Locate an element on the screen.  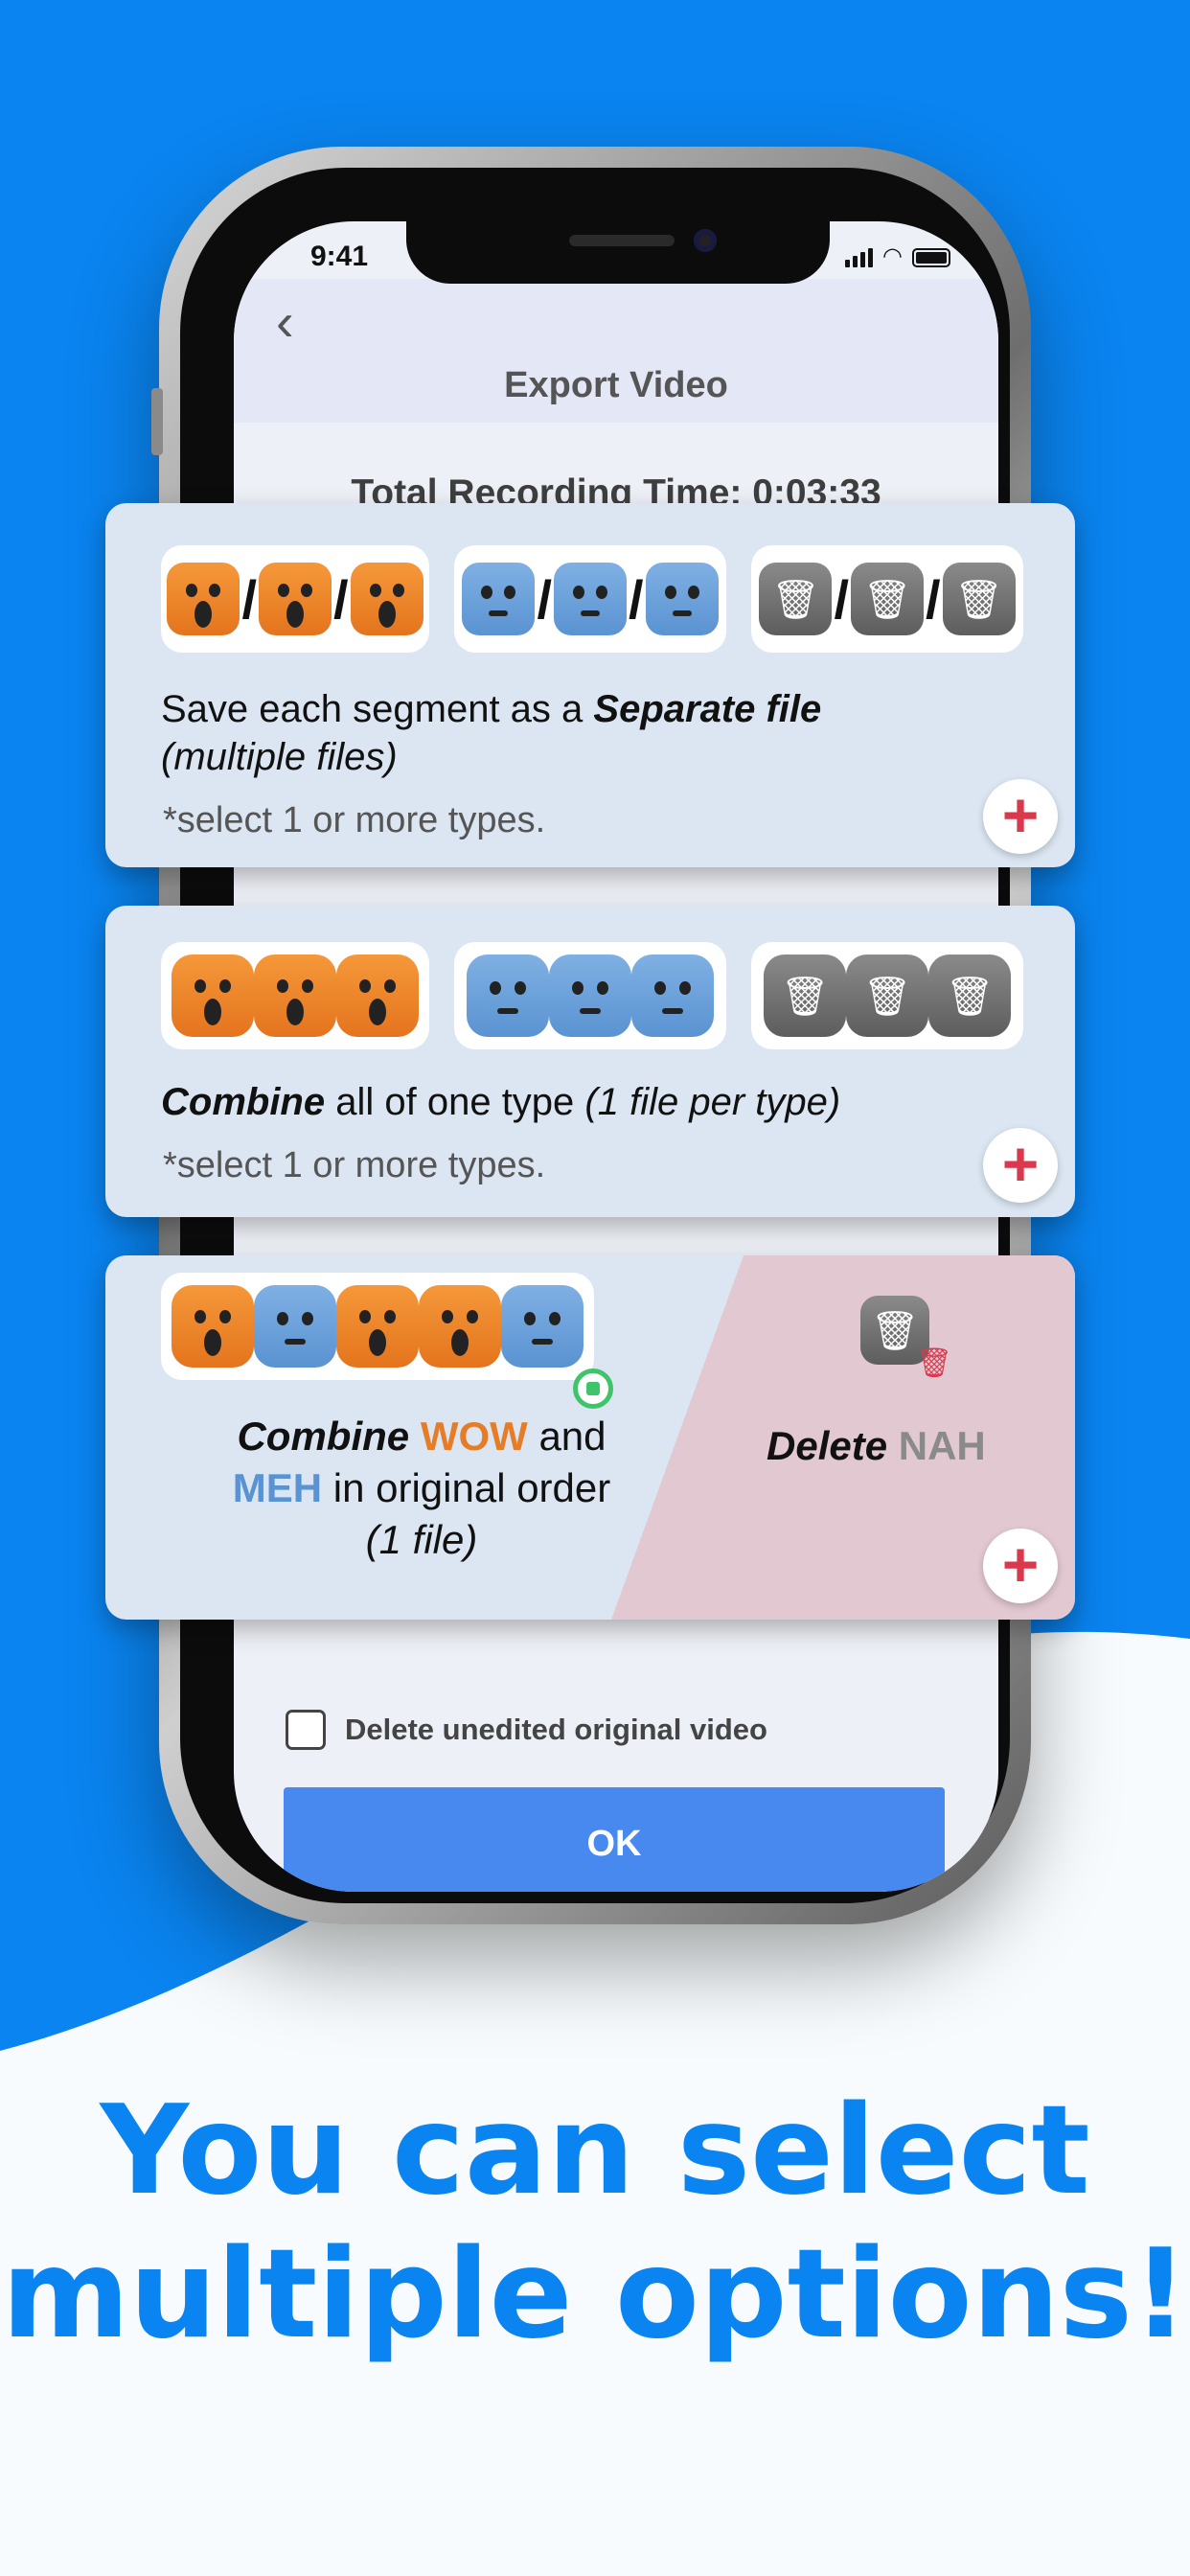
status-time: 9:41 is located at coordinates (340, 257).